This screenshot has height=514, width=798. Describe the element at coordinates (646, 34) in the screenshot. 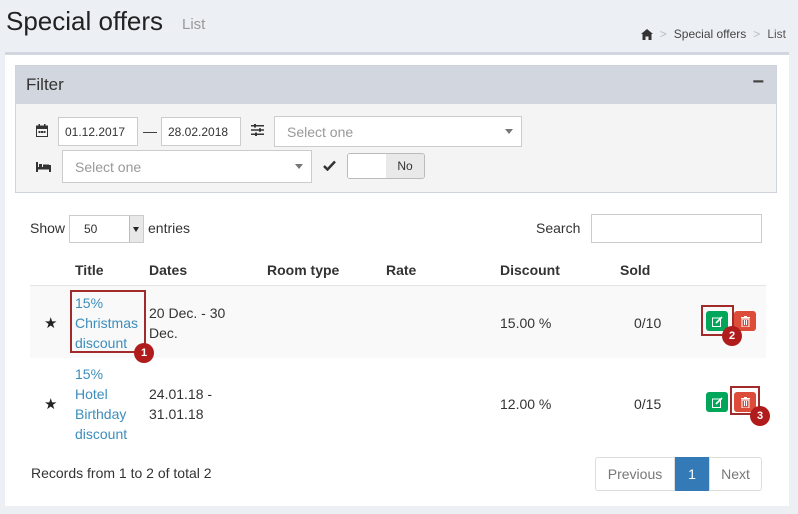

I see `home-icon` at that location.